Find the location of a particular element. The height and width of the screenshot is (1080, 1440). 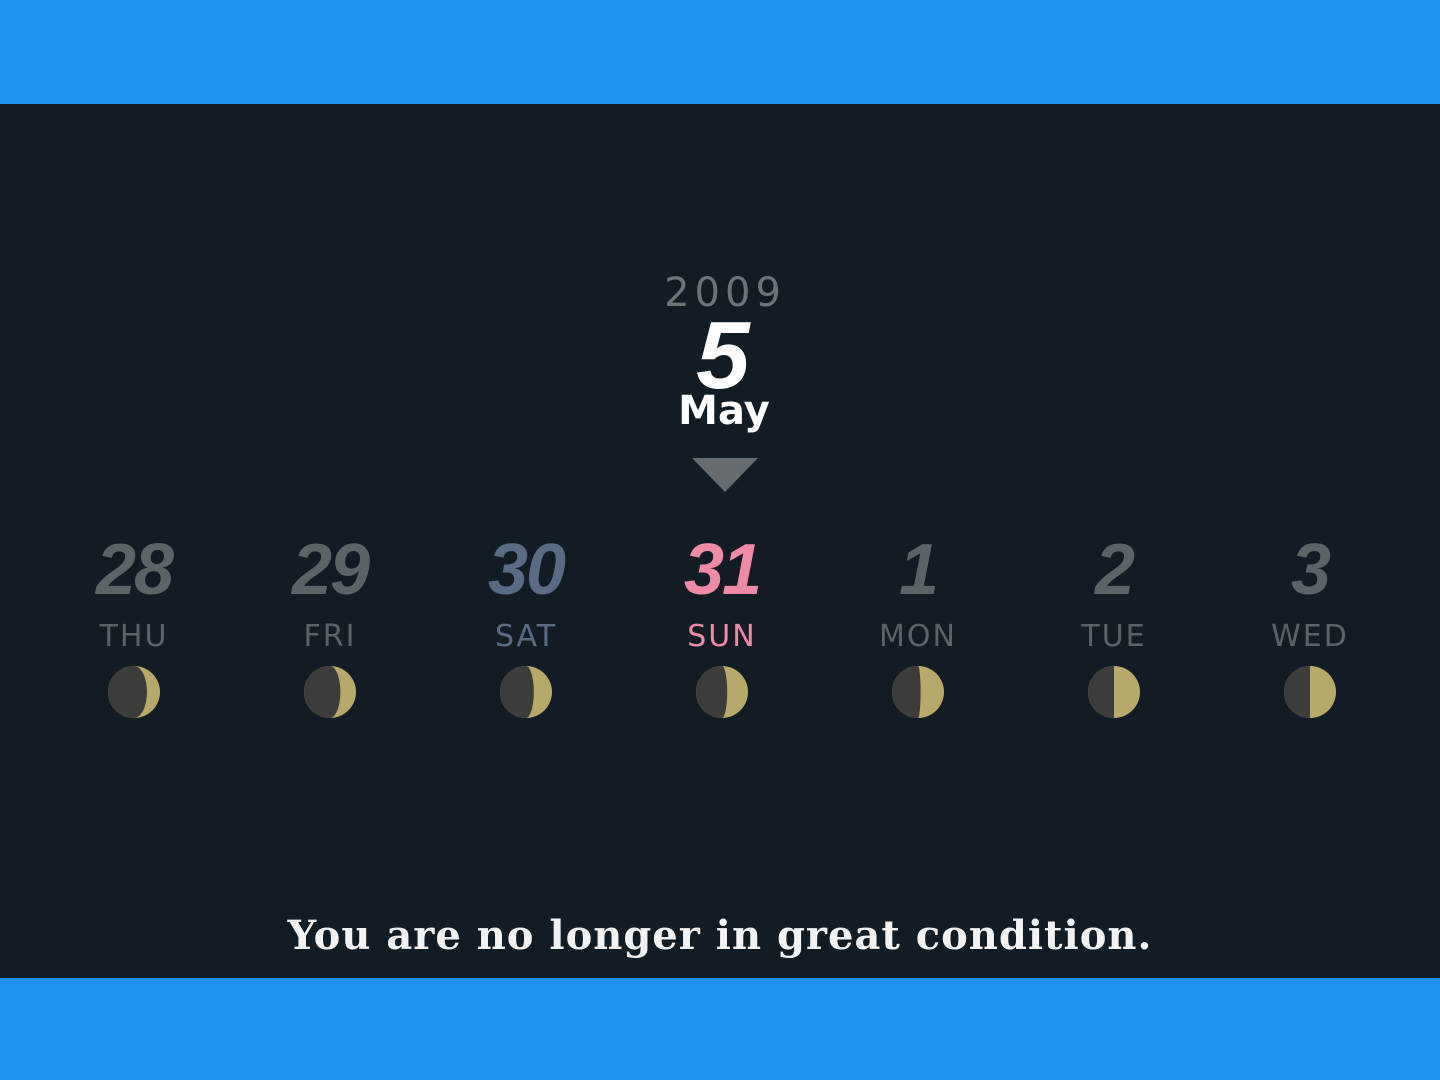

day-number: 30 is located at coordinates (526, 570).